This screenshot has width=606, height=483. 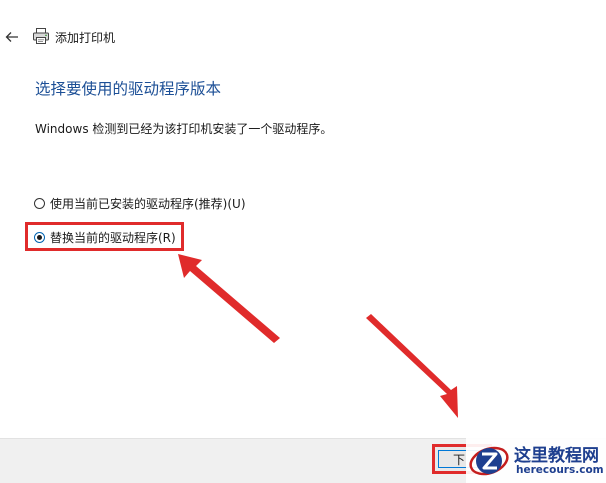 I want to click on use-current-driver-label: 使用当前已安装的驱动程序(推荐)(U), so click(x=148, y=204).